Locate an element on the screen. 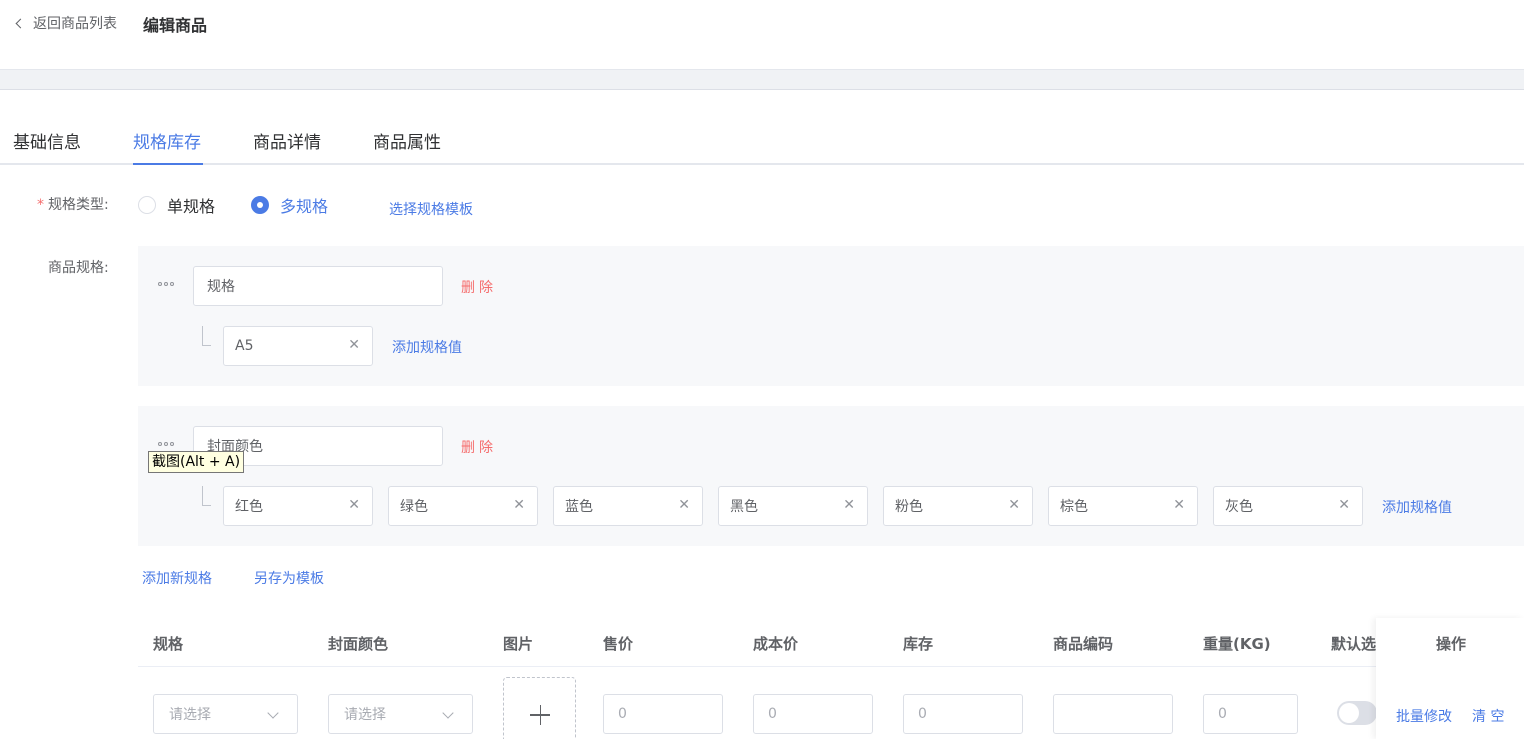 This screenshot has width=1524, height=739. back-to-list-link: 返回商品列表 is located at coordinates (65, 23).